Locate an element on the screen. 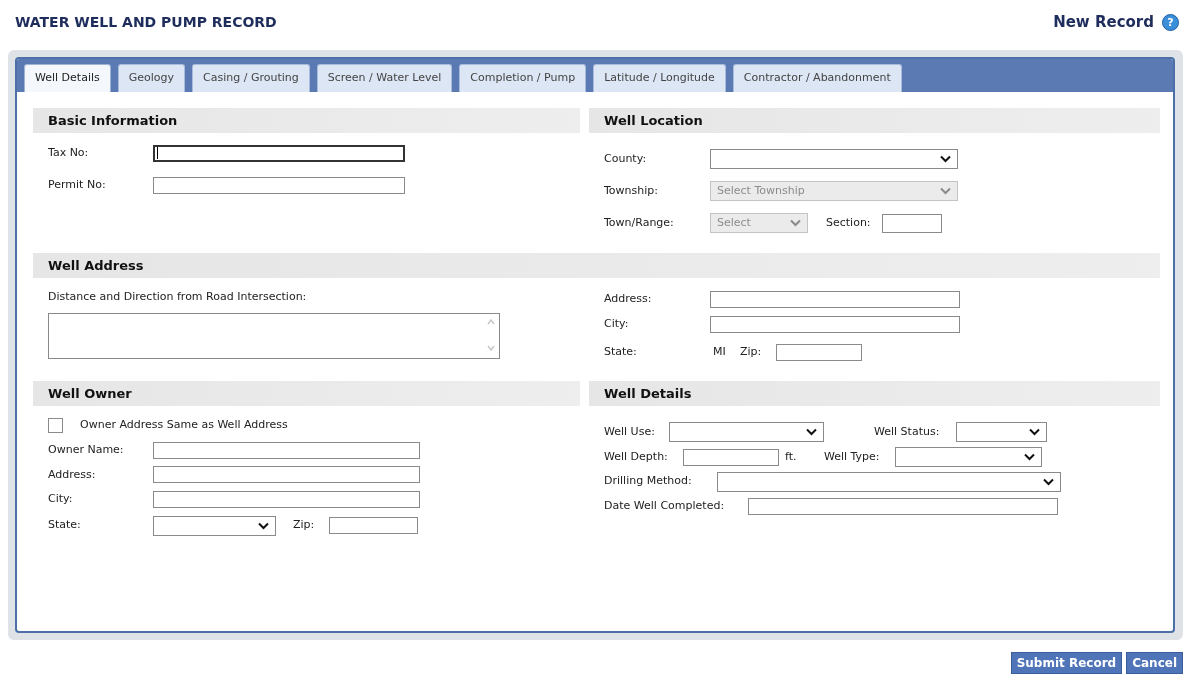  checkbox is located at coordinates (55, 425).